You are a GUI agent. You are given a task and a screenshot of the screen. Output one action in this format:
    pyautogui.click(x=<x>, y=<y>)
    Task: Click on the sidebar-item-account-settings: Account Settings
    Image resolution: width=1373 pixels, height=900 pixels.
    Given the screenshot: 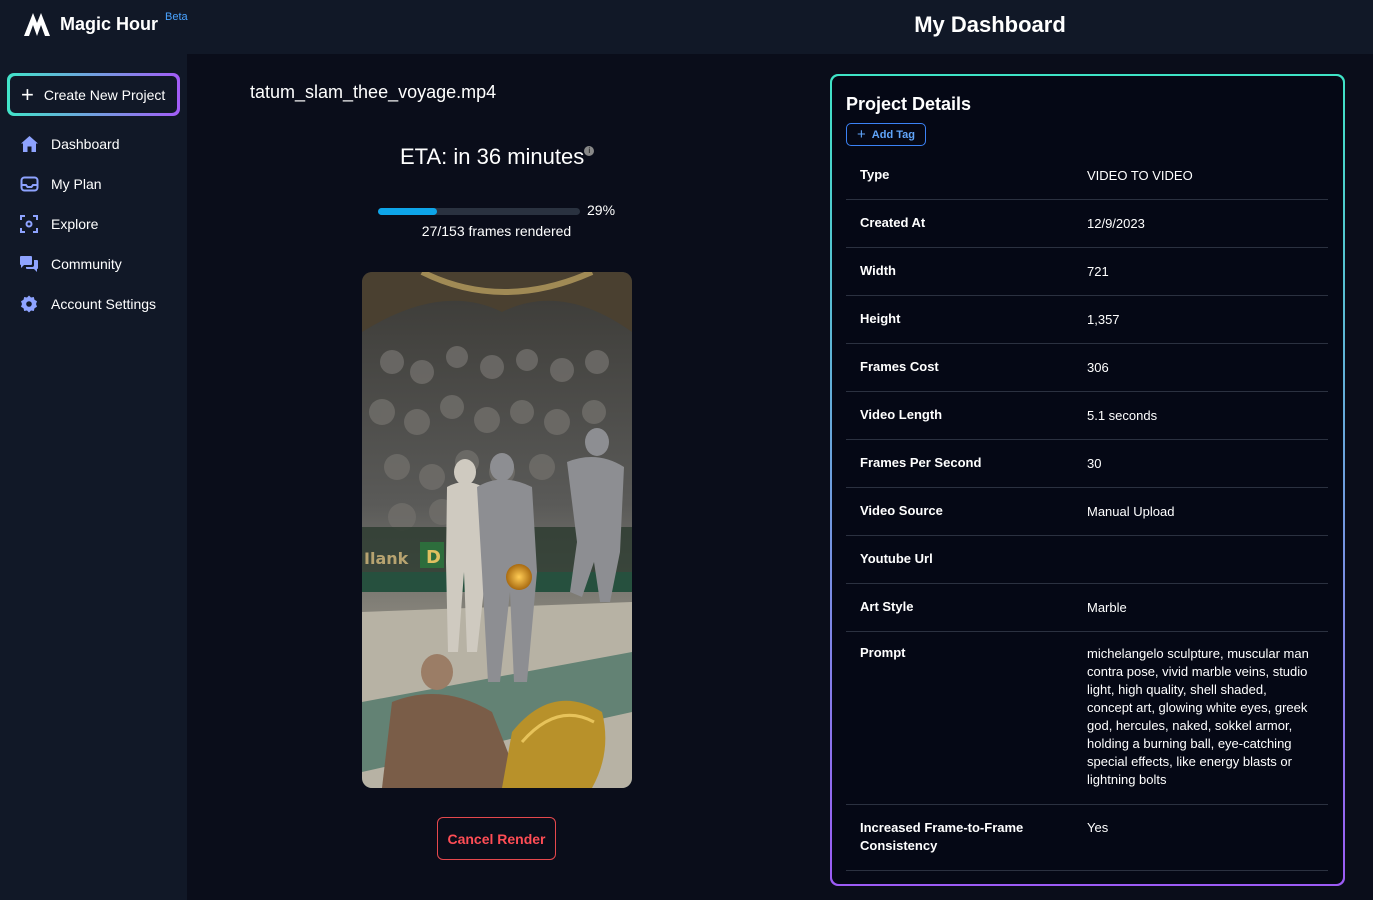 What is the action you would take?
    pyautogui.click(x=93, y=304)
    